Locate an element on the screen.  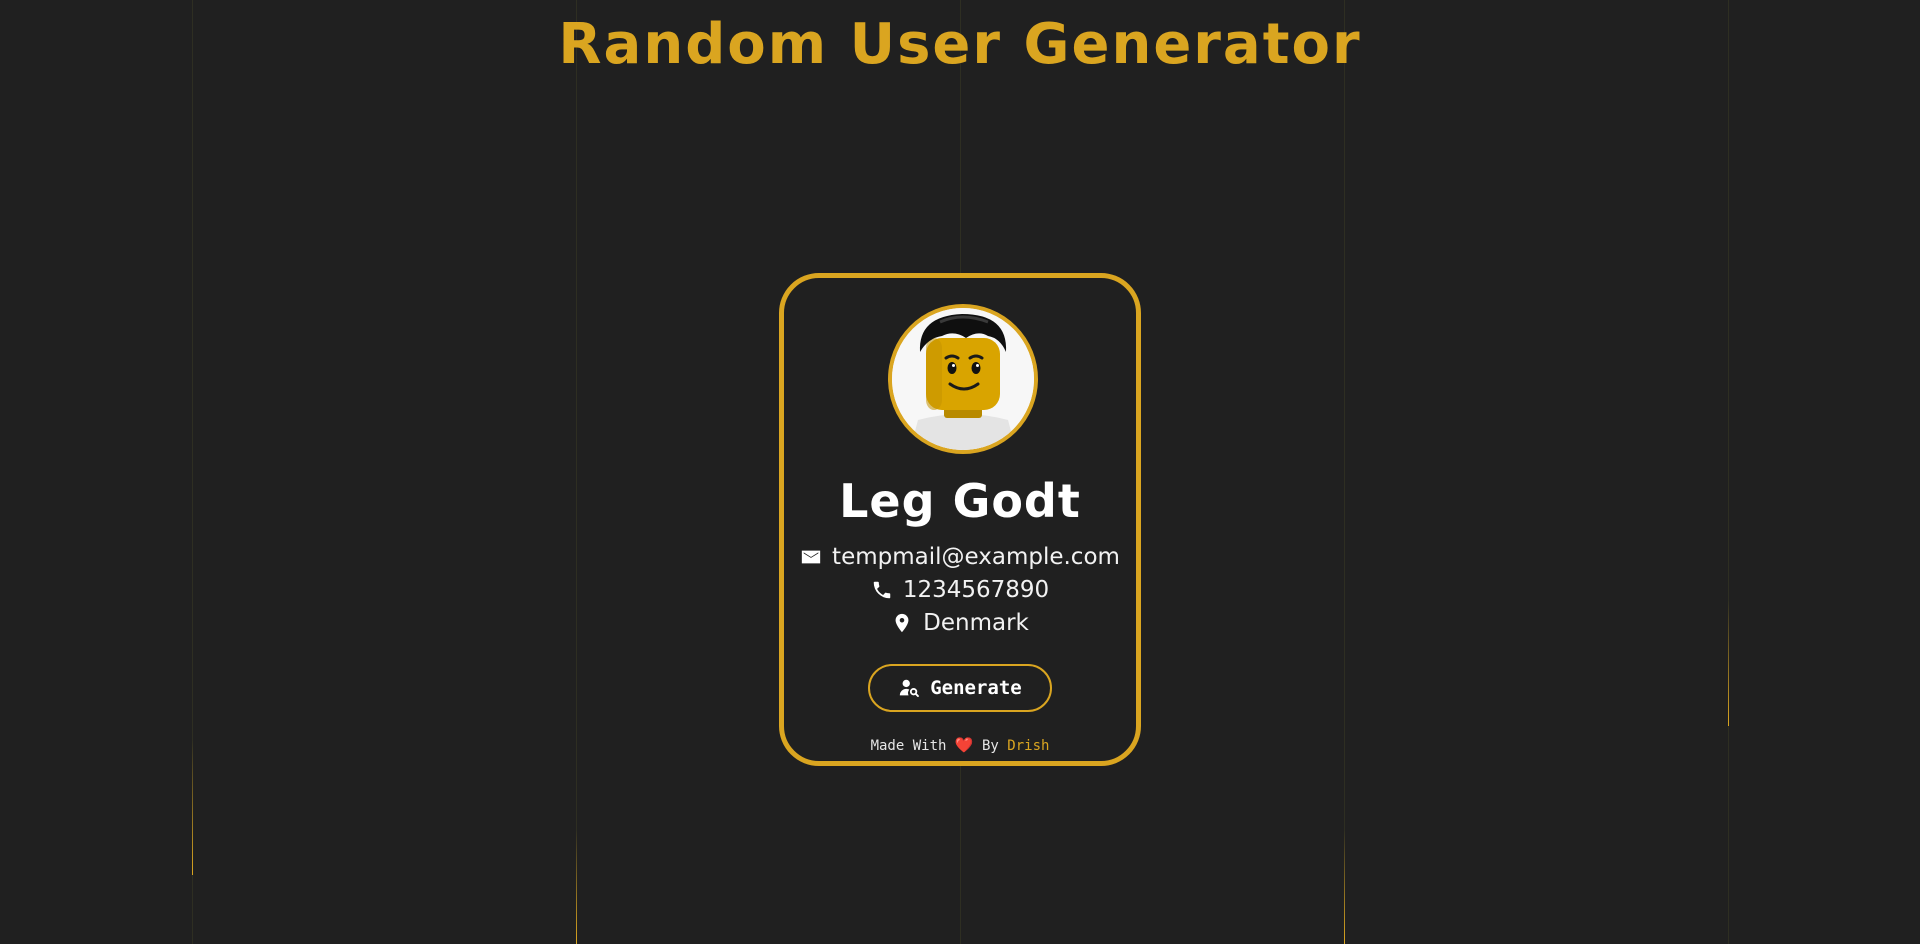
footer-credit: Made With ❤️ By Drish is located at coordinates (960, 745).